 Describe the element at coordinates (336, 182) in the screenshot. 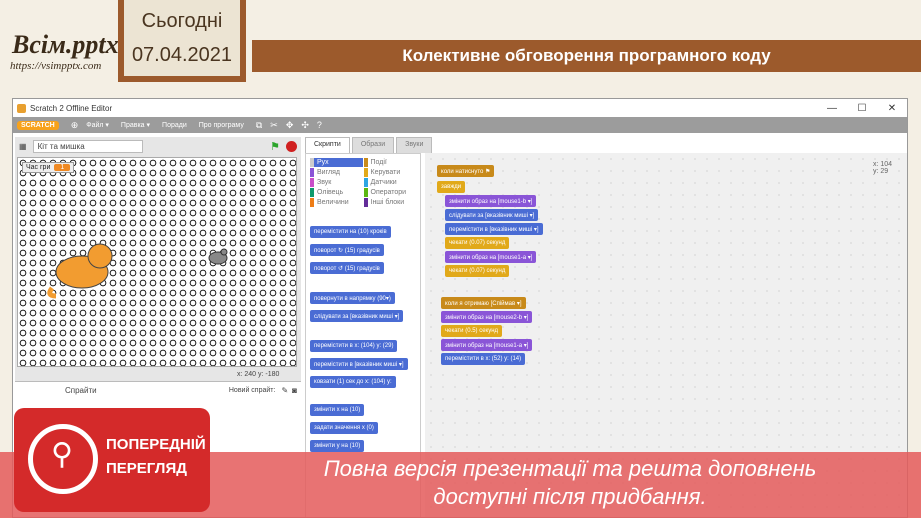

I see `category-sound: Звук` at that location.